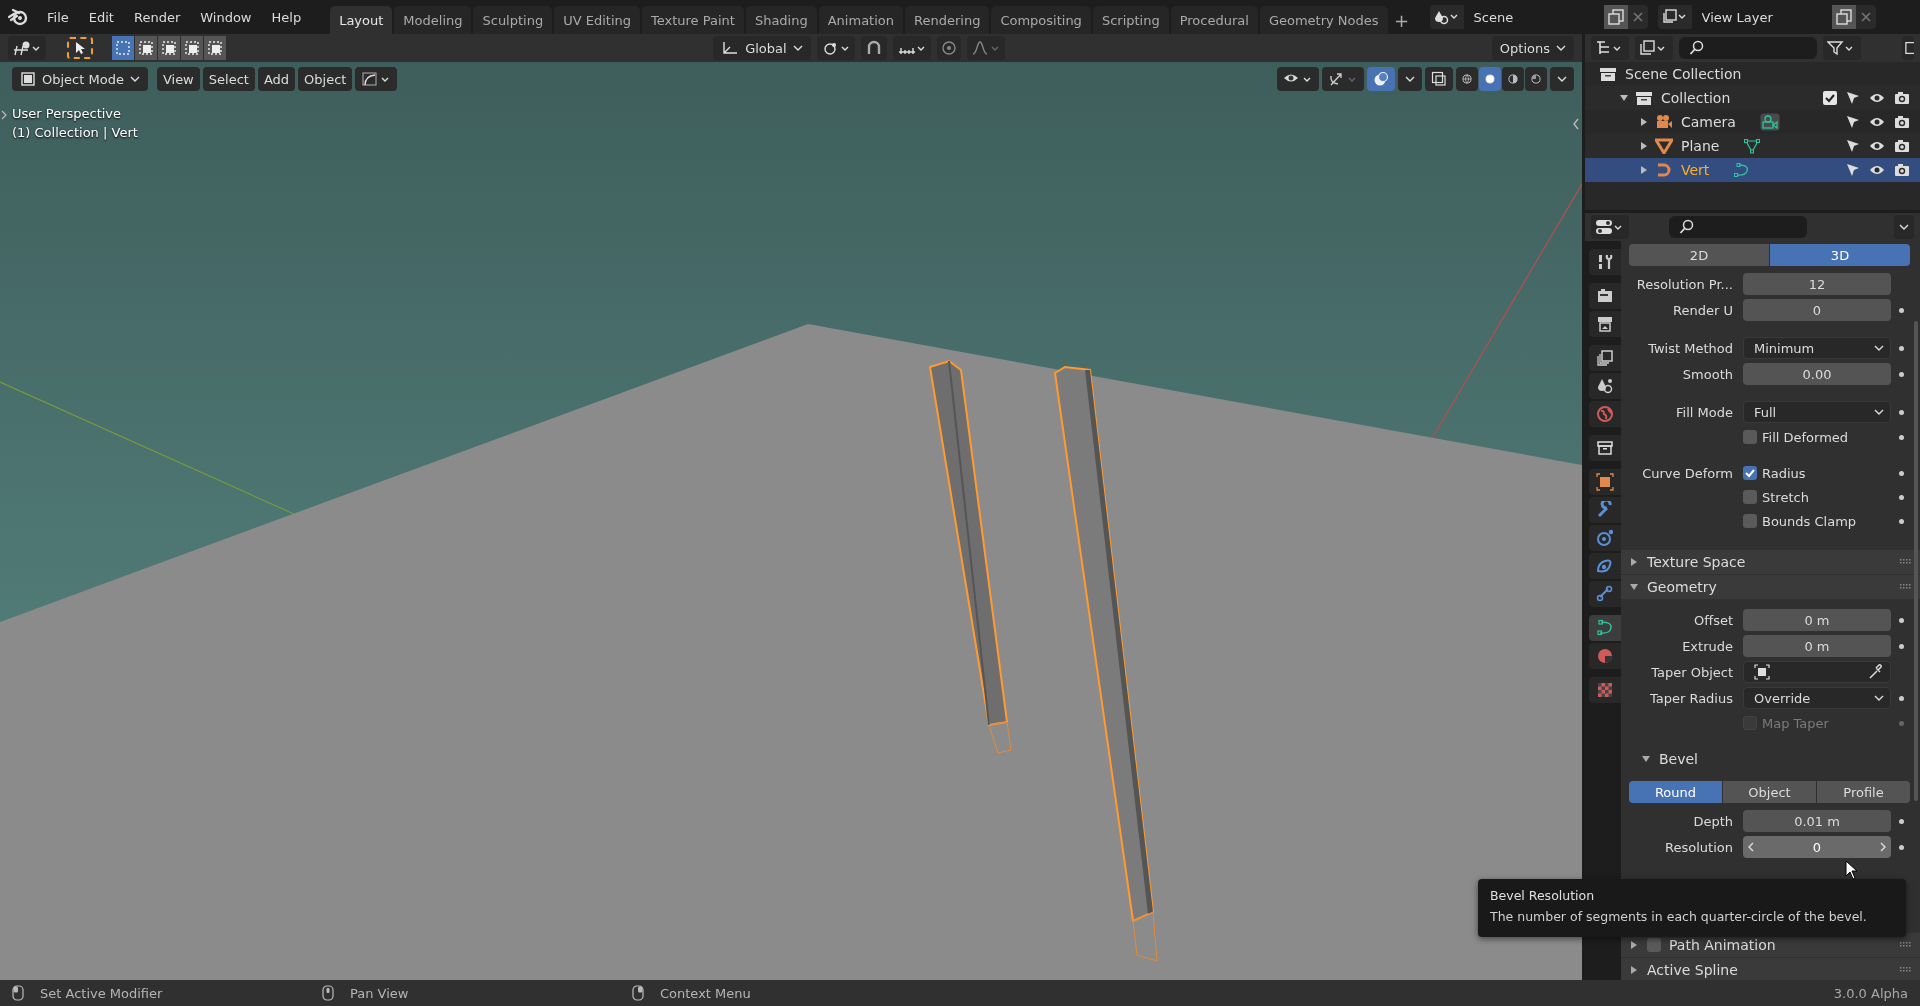 The image size is (1920, 1006). I want to click on number-field: 0 m, so click(1817, 620).